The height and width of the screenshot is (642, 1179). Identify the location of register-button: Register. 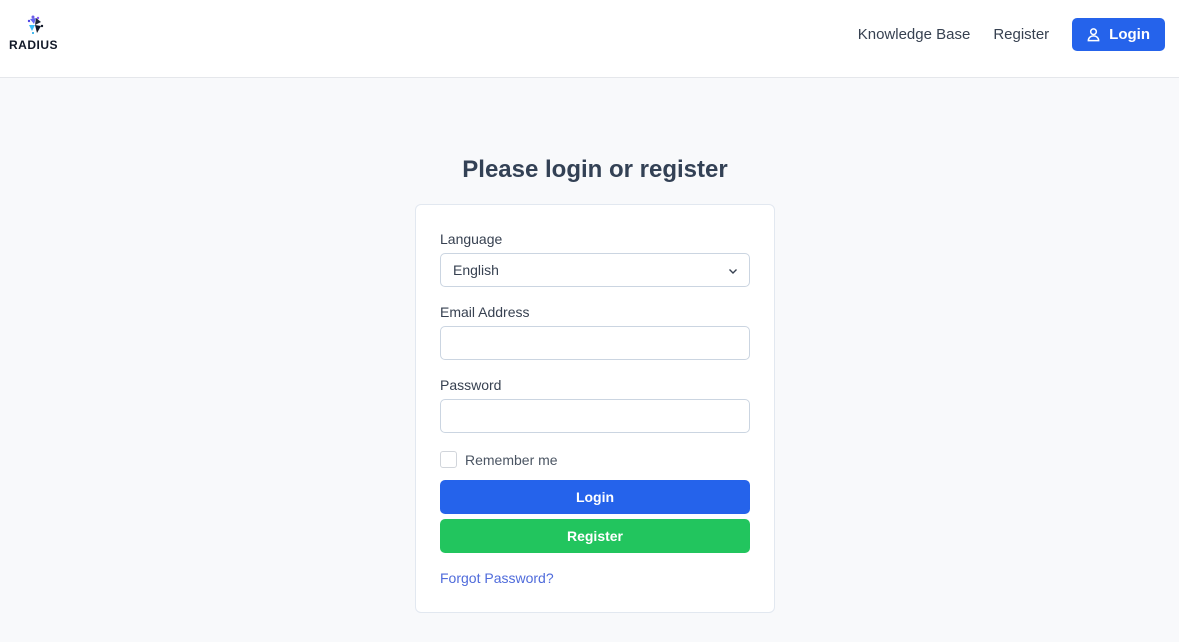
(595, 536).